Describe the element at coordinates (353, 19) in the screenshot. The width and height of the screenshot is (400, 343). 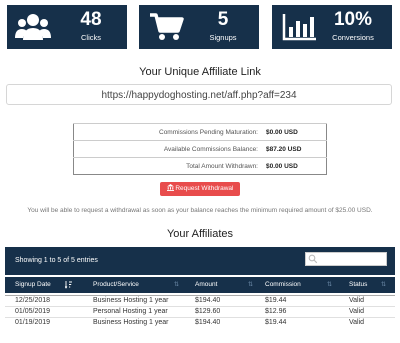
I see `conversions-value: 10%` at that location.